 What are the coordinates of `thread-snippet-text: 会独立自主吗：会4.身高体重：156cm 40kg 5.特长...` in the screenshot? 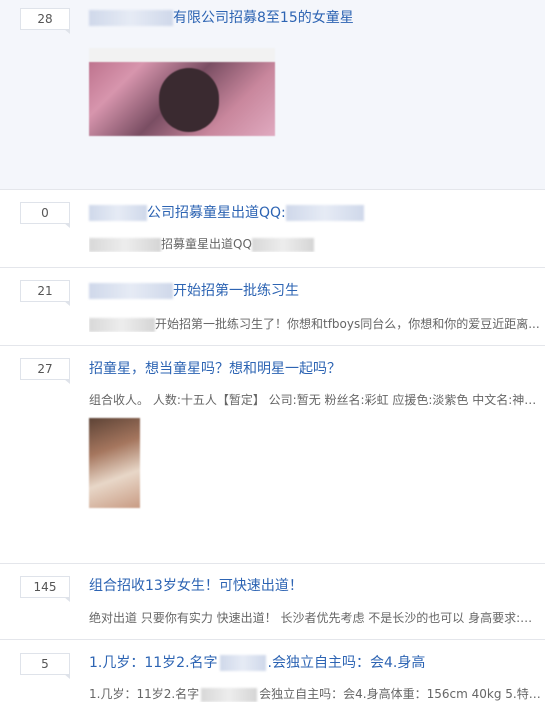 It's located at (400, 694).